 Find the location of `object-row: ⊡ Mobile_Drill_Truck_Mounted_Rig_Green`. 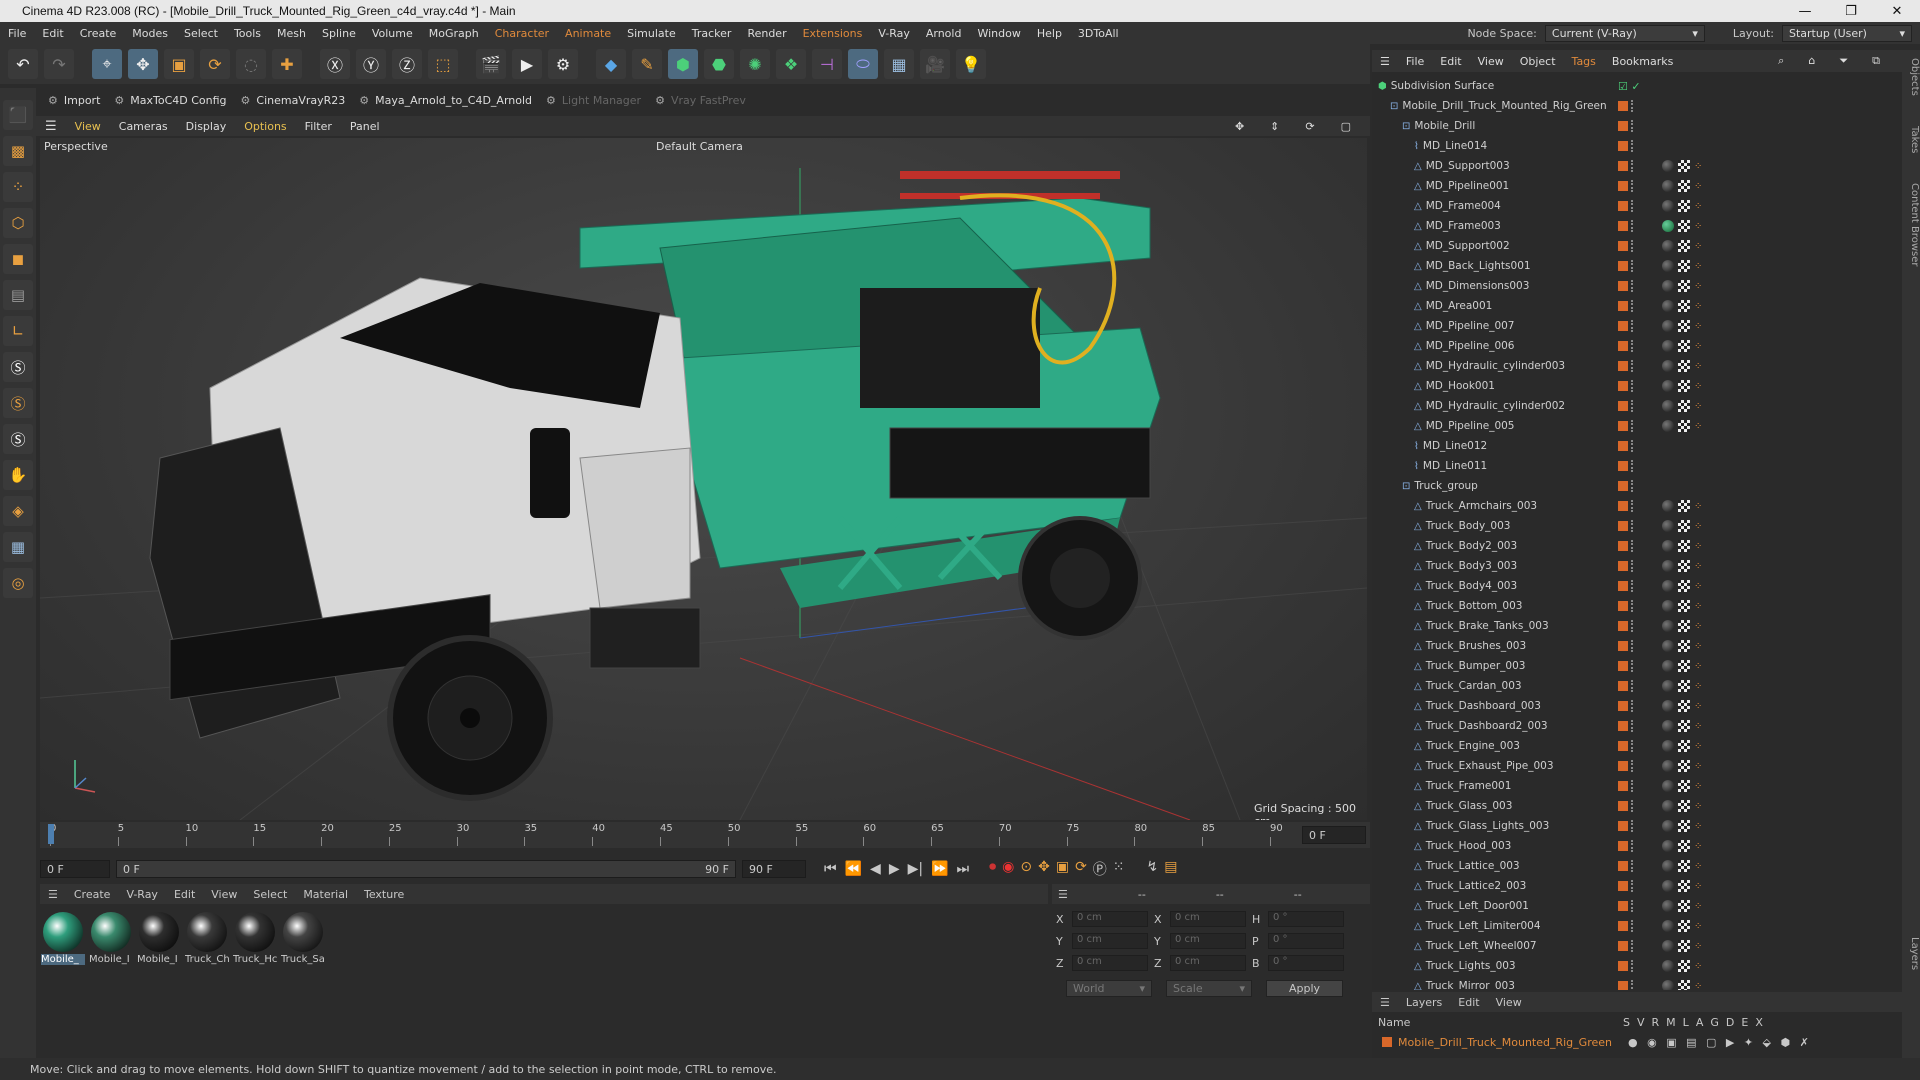

object-row: ⊡ Mobile_Drill_Truck_Mounted_Rig_Green is located at coordinates (1637, 106).